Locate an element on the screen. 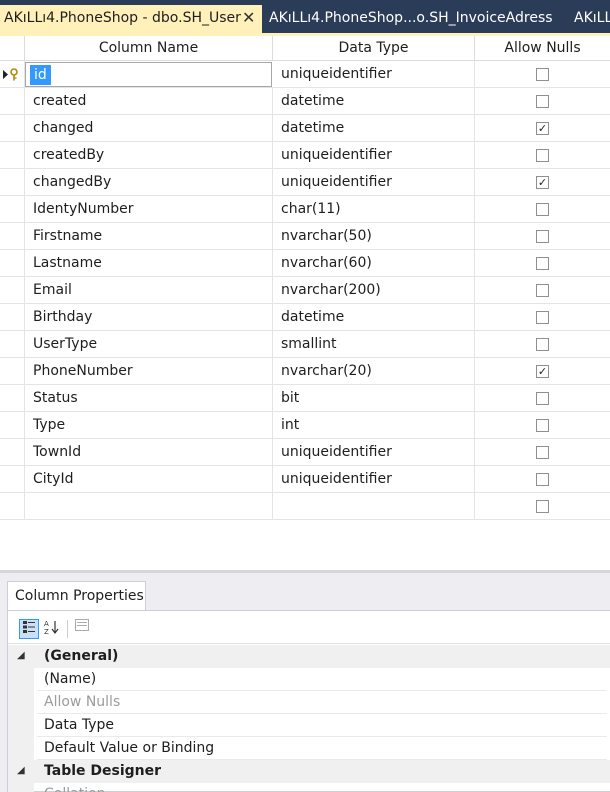  column-name-cell: created is located at coordinates (149, 101).